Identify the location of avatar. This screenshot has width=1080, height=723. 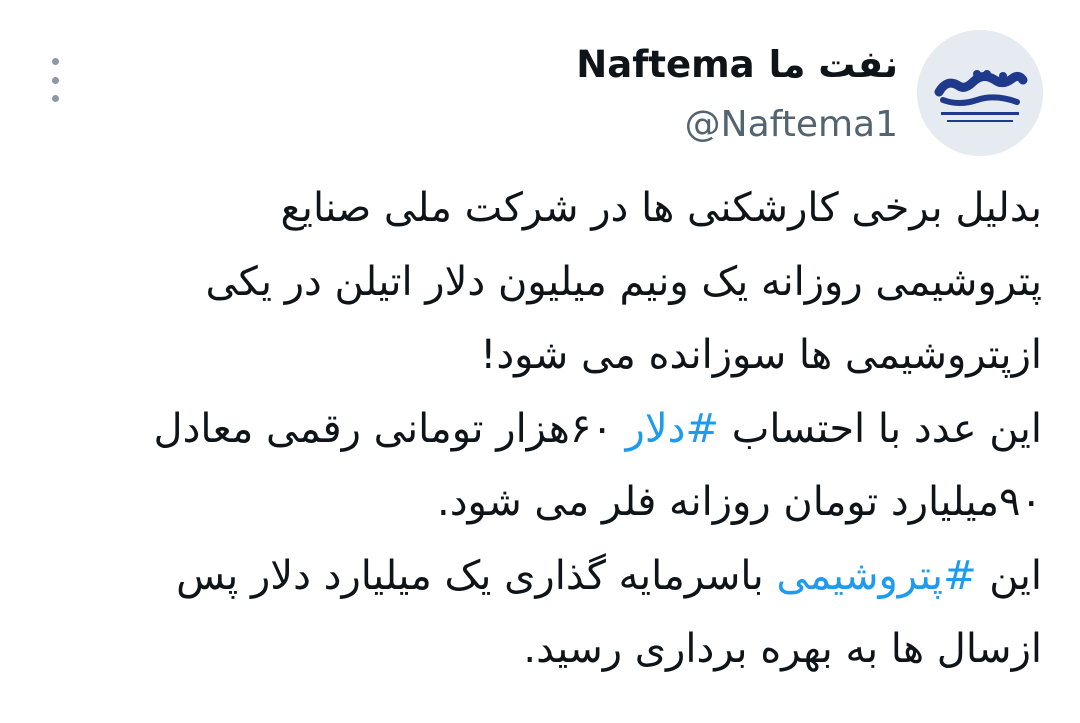
(980, 93).